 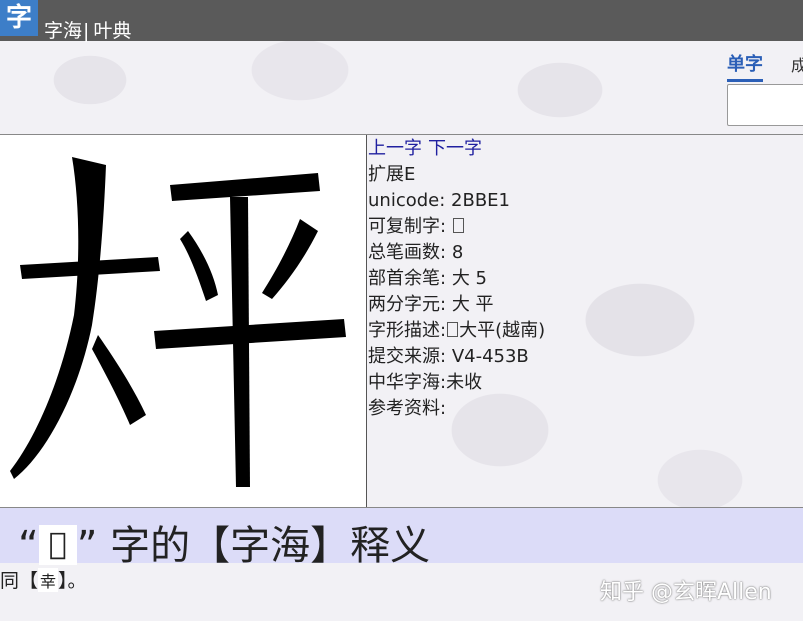 I want to click on tab-next: 成, so click(x=797, y=64).